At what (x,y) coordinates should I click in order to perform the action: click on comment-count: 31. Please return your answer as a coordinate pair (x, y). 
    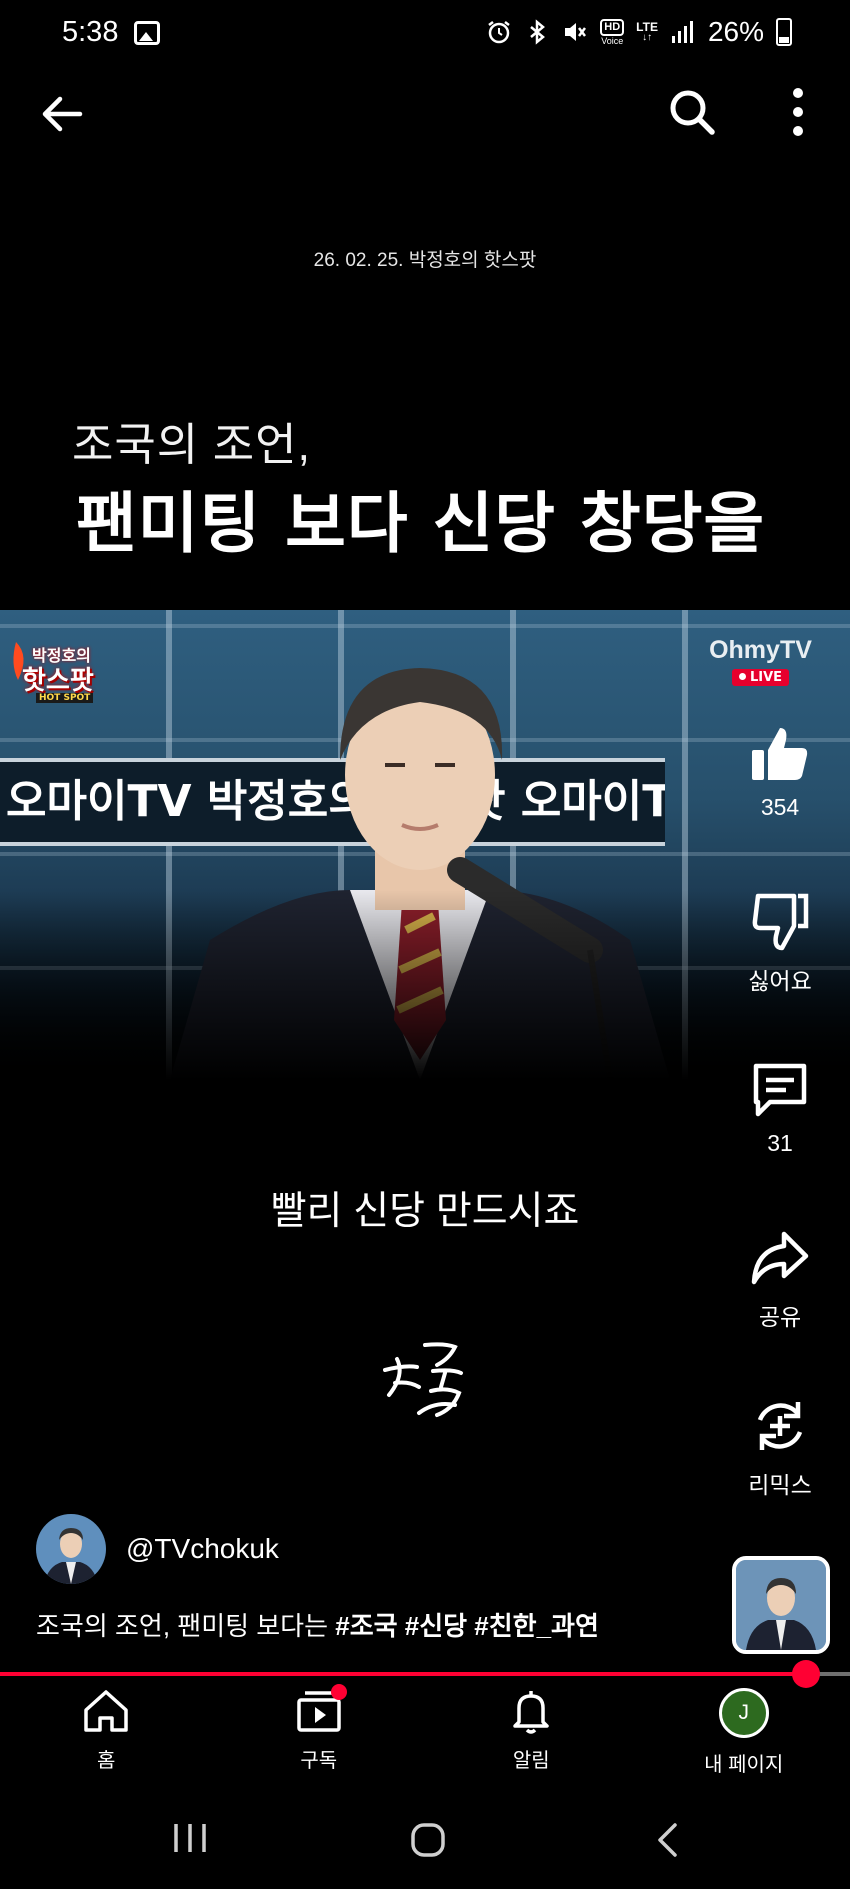
    Looking at the image, I should click on (780, 1143).